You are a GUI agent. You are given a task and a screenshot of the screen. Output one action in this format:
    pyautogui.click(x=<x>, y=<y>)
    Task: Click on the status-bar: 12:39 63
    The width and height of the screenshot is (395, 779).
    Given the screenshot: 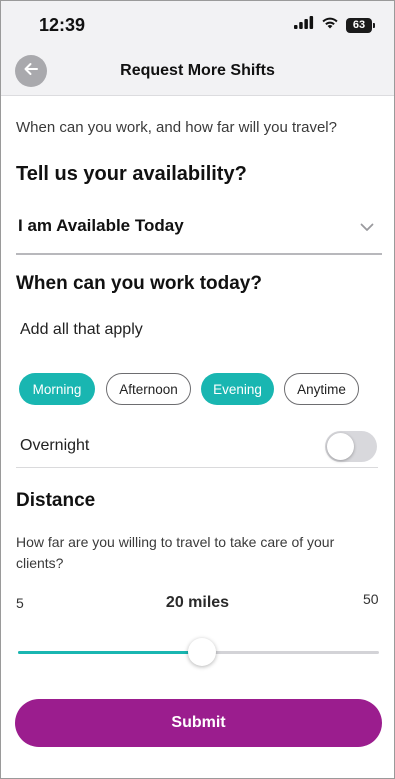 What is the action you would take?
    pyautogui.click(x=197, y=25)
    